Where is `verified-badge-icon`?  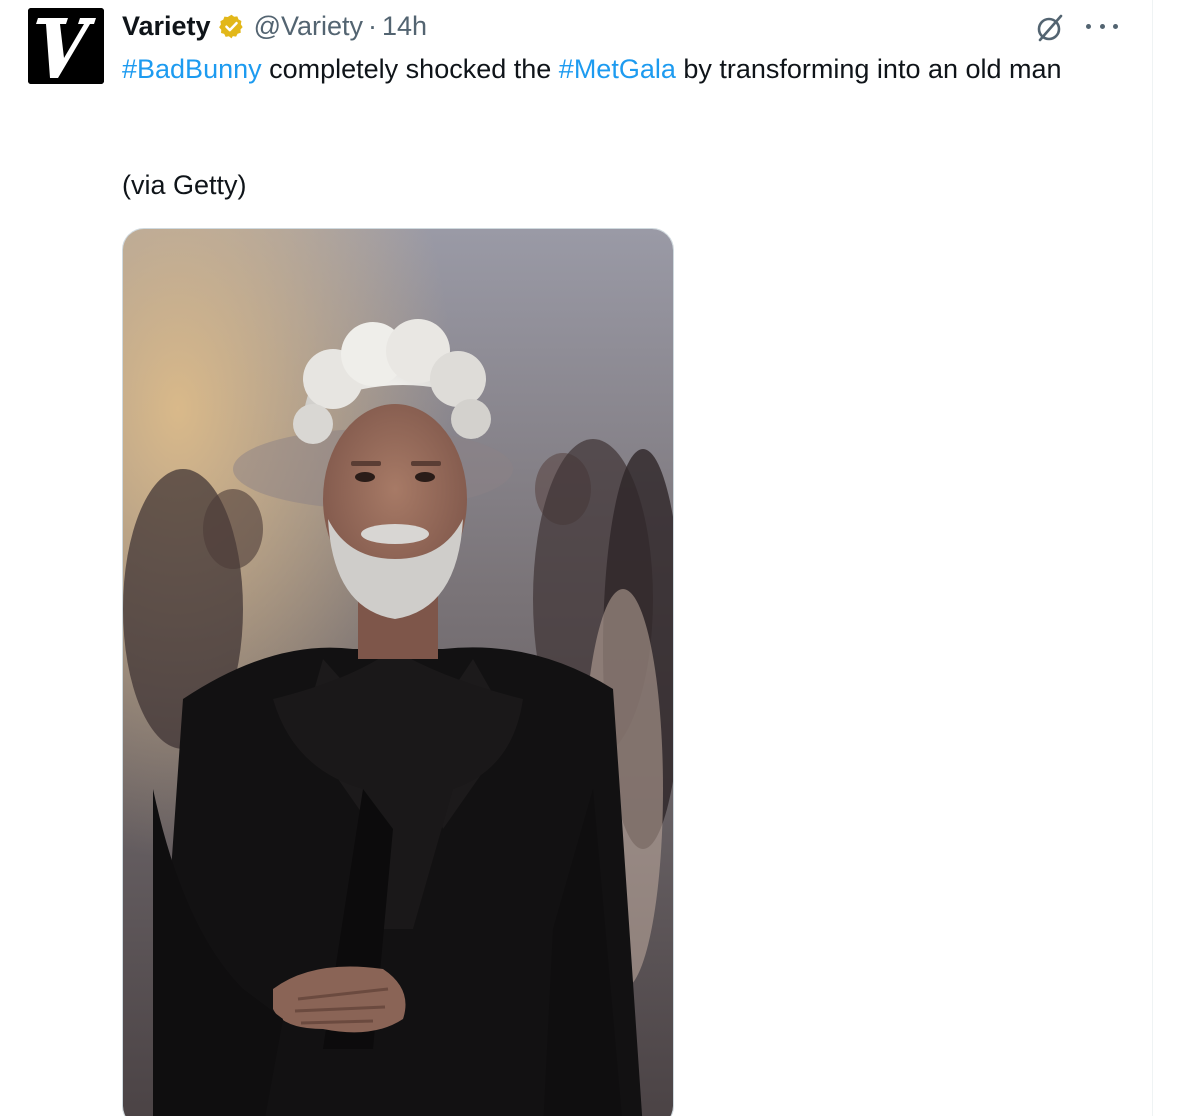 verified-badge-icon is located at coordinates (231, 26).